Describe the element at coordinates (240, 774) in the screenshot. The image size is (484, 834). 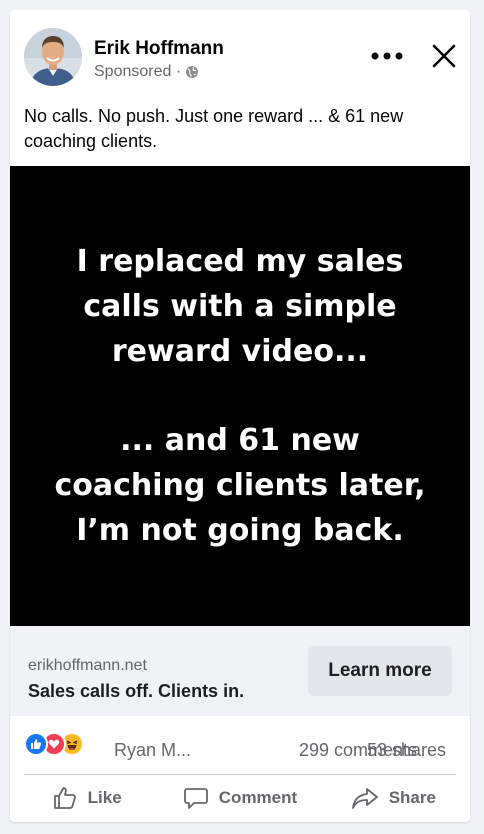
I see `divider` at that location.